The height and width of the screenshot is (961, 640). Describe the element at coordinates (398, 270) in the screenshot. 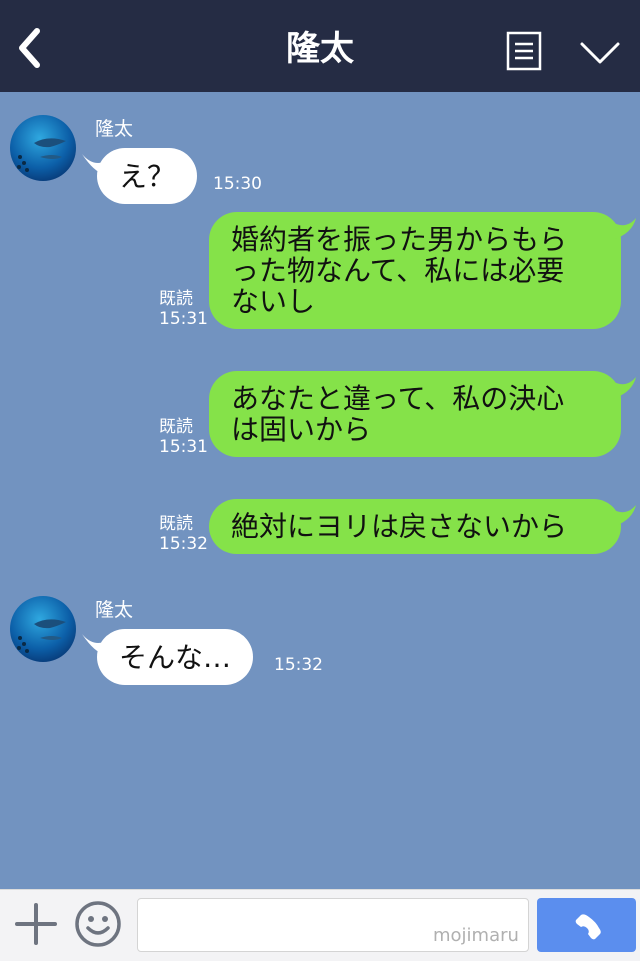

I see `message-line: った物なんて、私には必要` at that location.